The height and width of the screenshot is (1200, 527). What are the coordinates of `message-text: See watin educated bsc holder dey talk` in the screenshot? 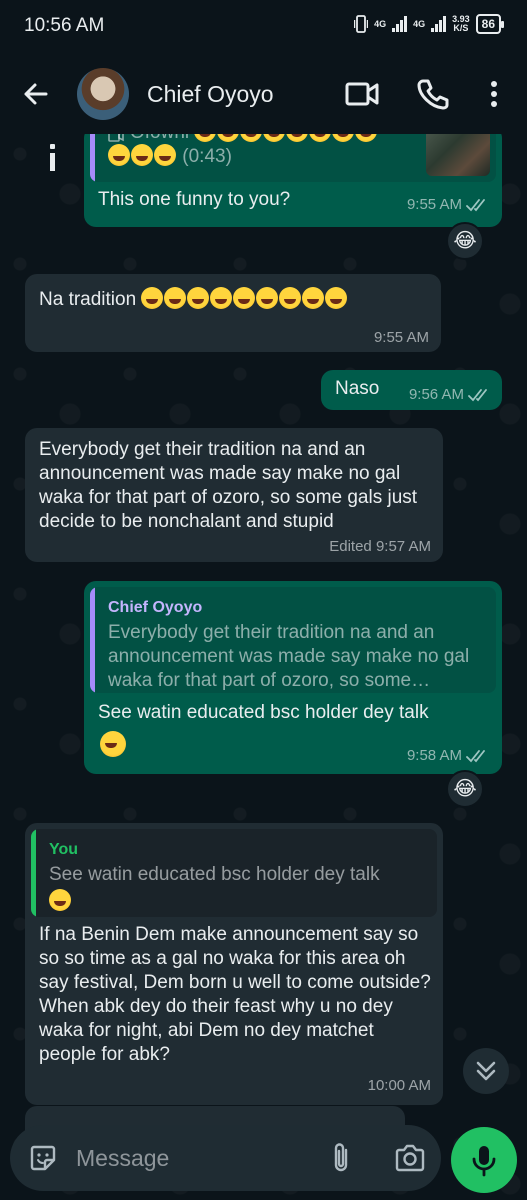 It's located at (263, 712).